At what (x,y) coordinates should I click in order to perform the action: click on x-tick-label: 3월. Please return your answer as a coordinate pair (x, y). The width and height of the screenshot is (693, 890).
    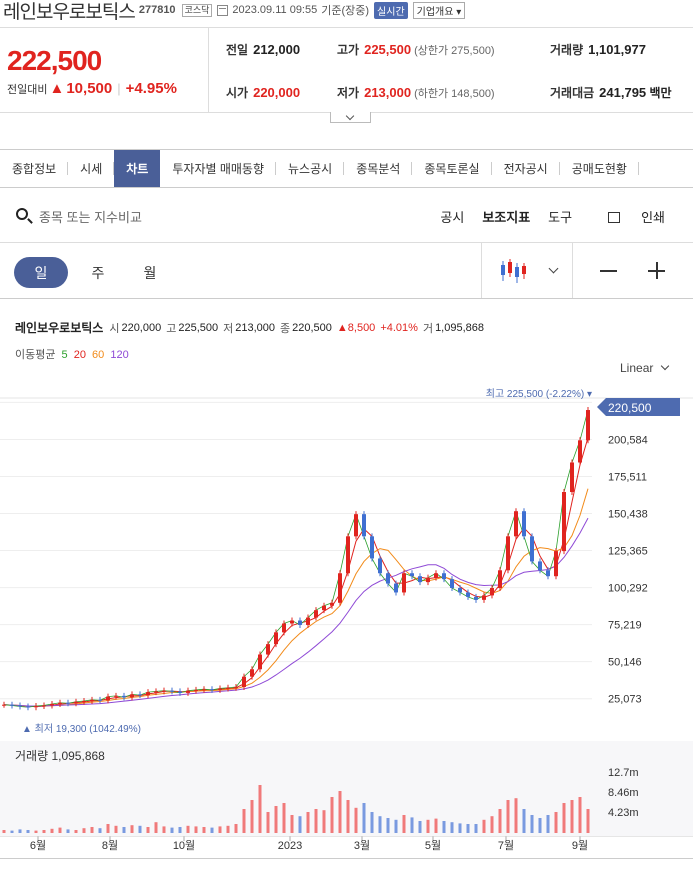
    Looking at the image, I should click on (362, 845).